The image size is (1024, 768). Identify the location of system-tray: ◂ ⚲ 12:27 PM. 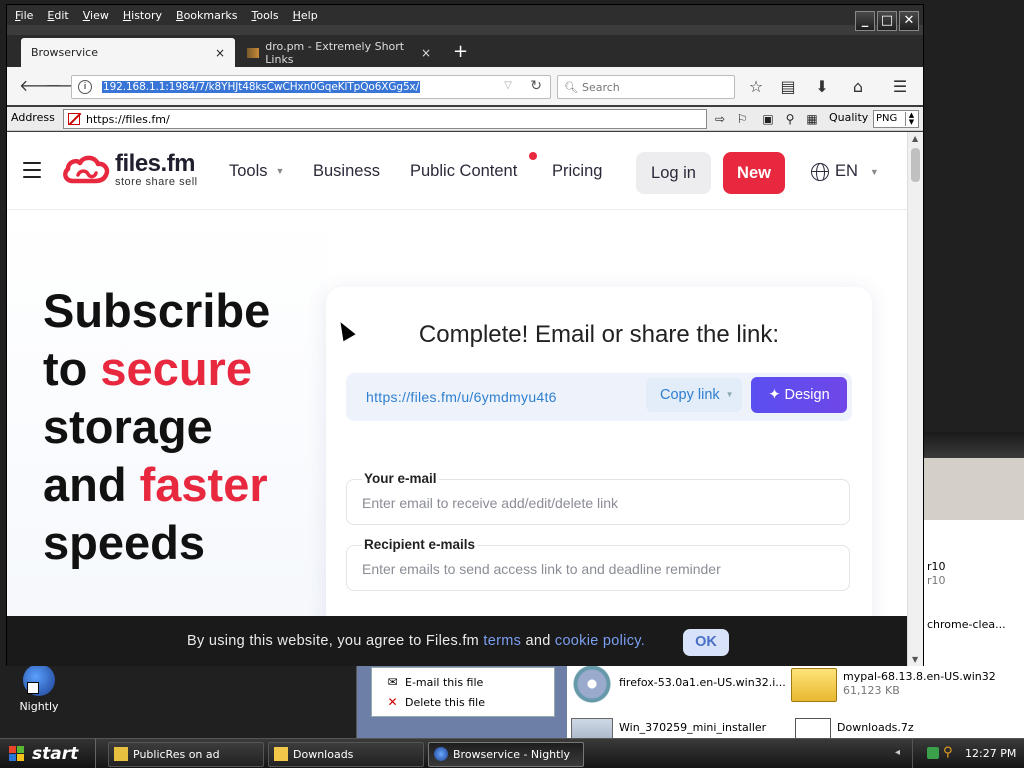
(959, 753).